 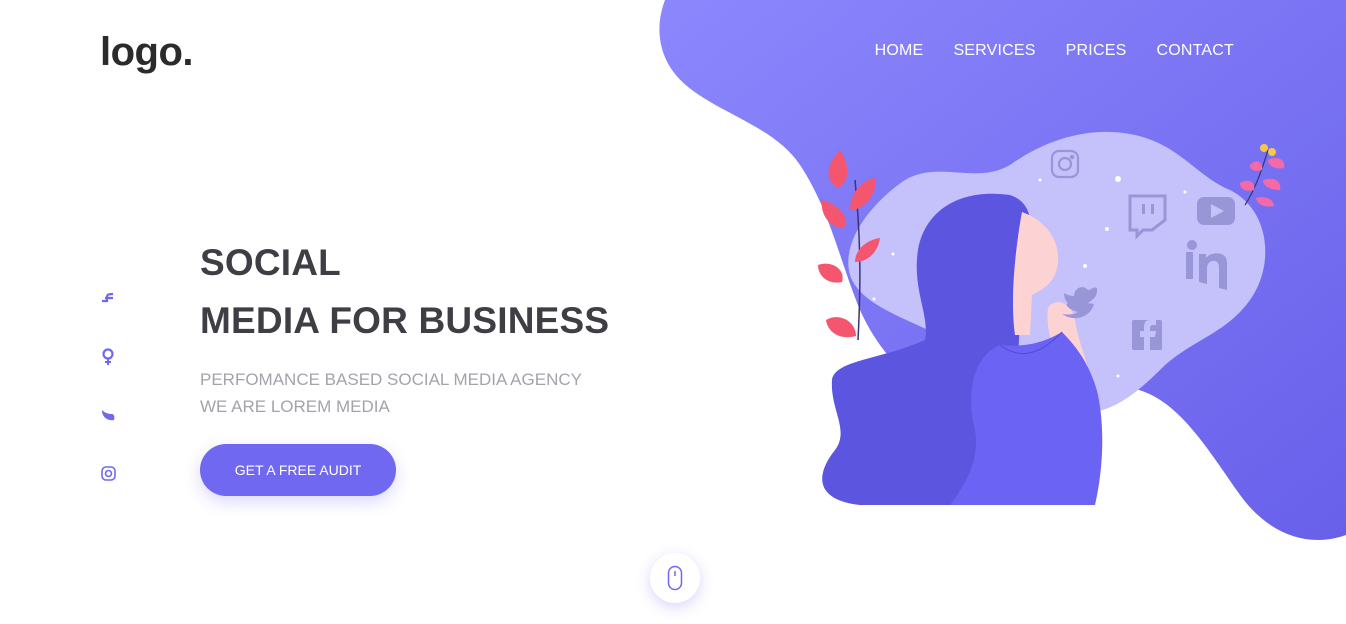 I want to click on hero-subtitle-line1: PERFOMANCE BASED SOCIAL MEDIA AGENCY, so click(x=391, y=379).